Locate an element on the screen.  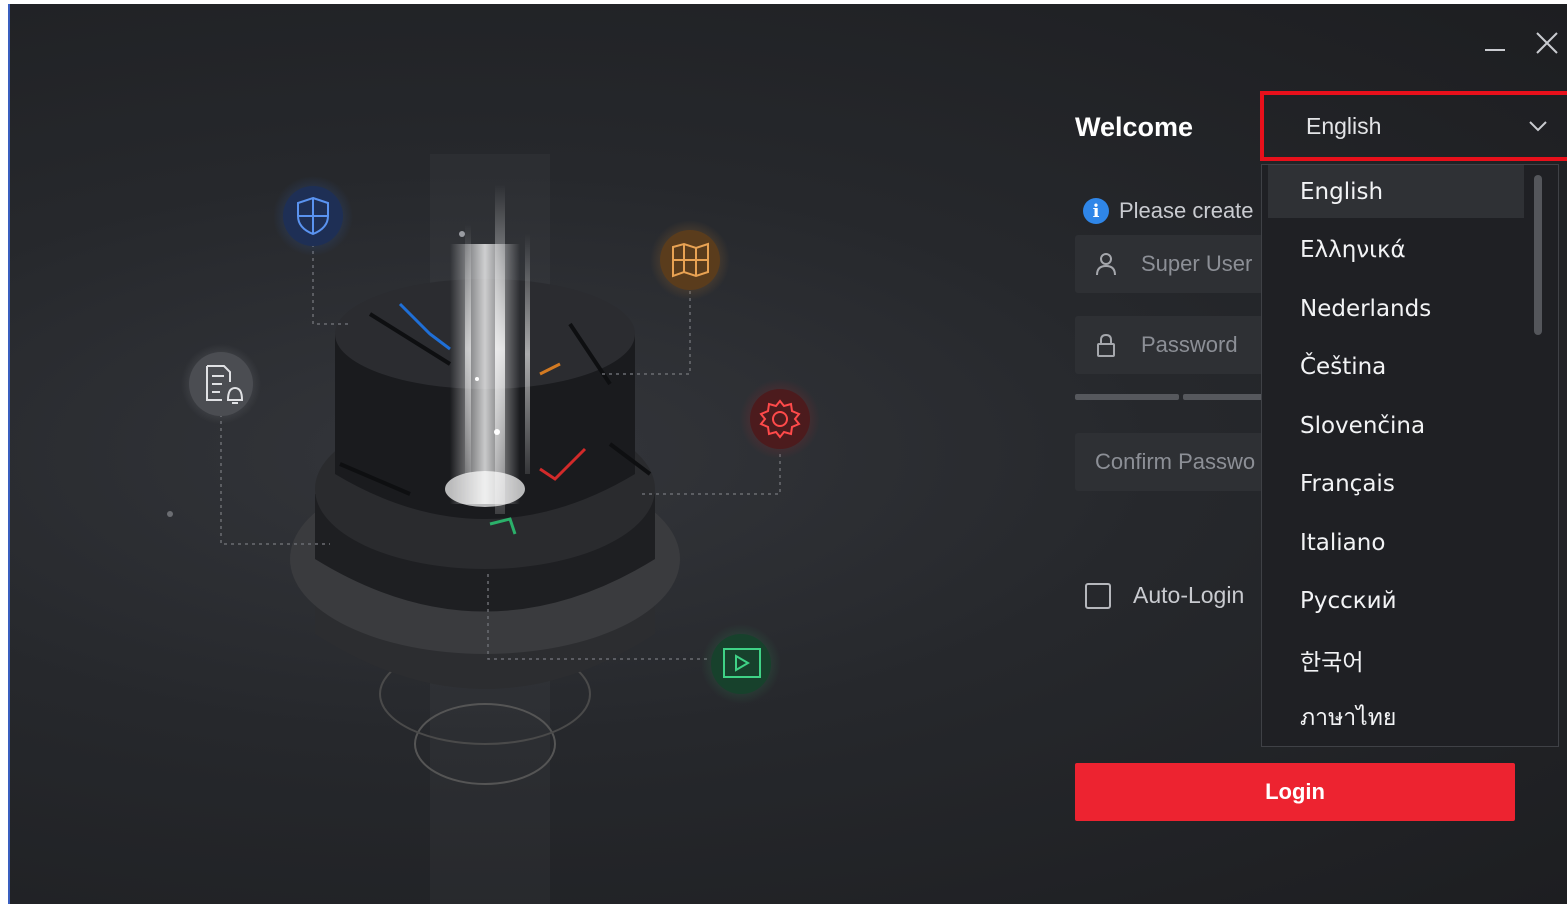
close-icon is located at coordinates (1547, 43).